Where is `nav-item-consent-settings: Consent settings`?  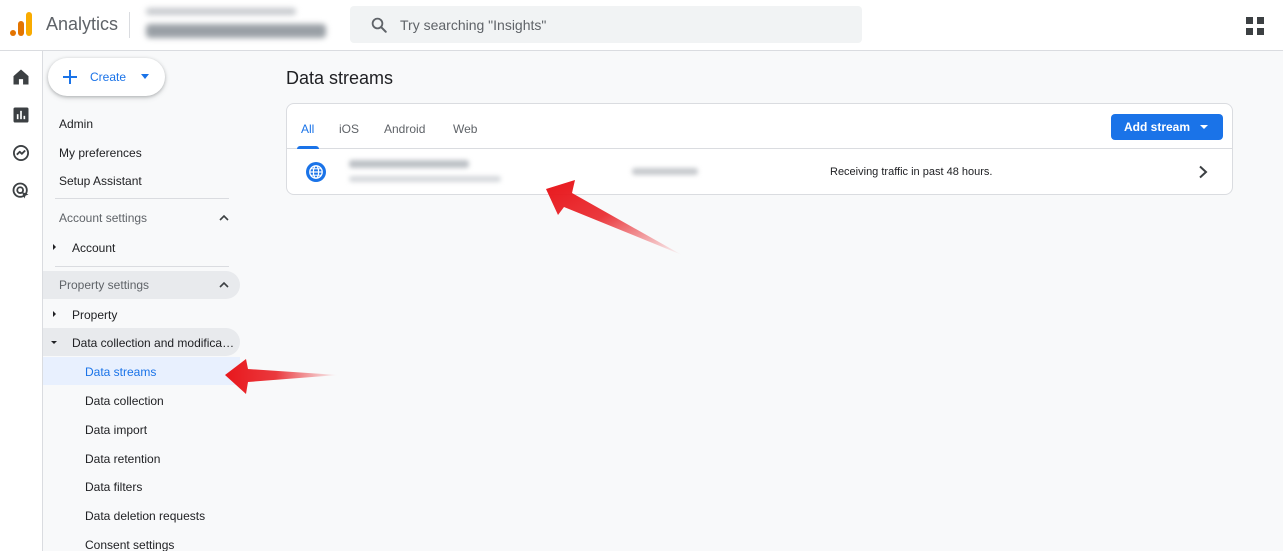 nav-item-consent-settings: Consent settings is located at coordinates (129, 544).